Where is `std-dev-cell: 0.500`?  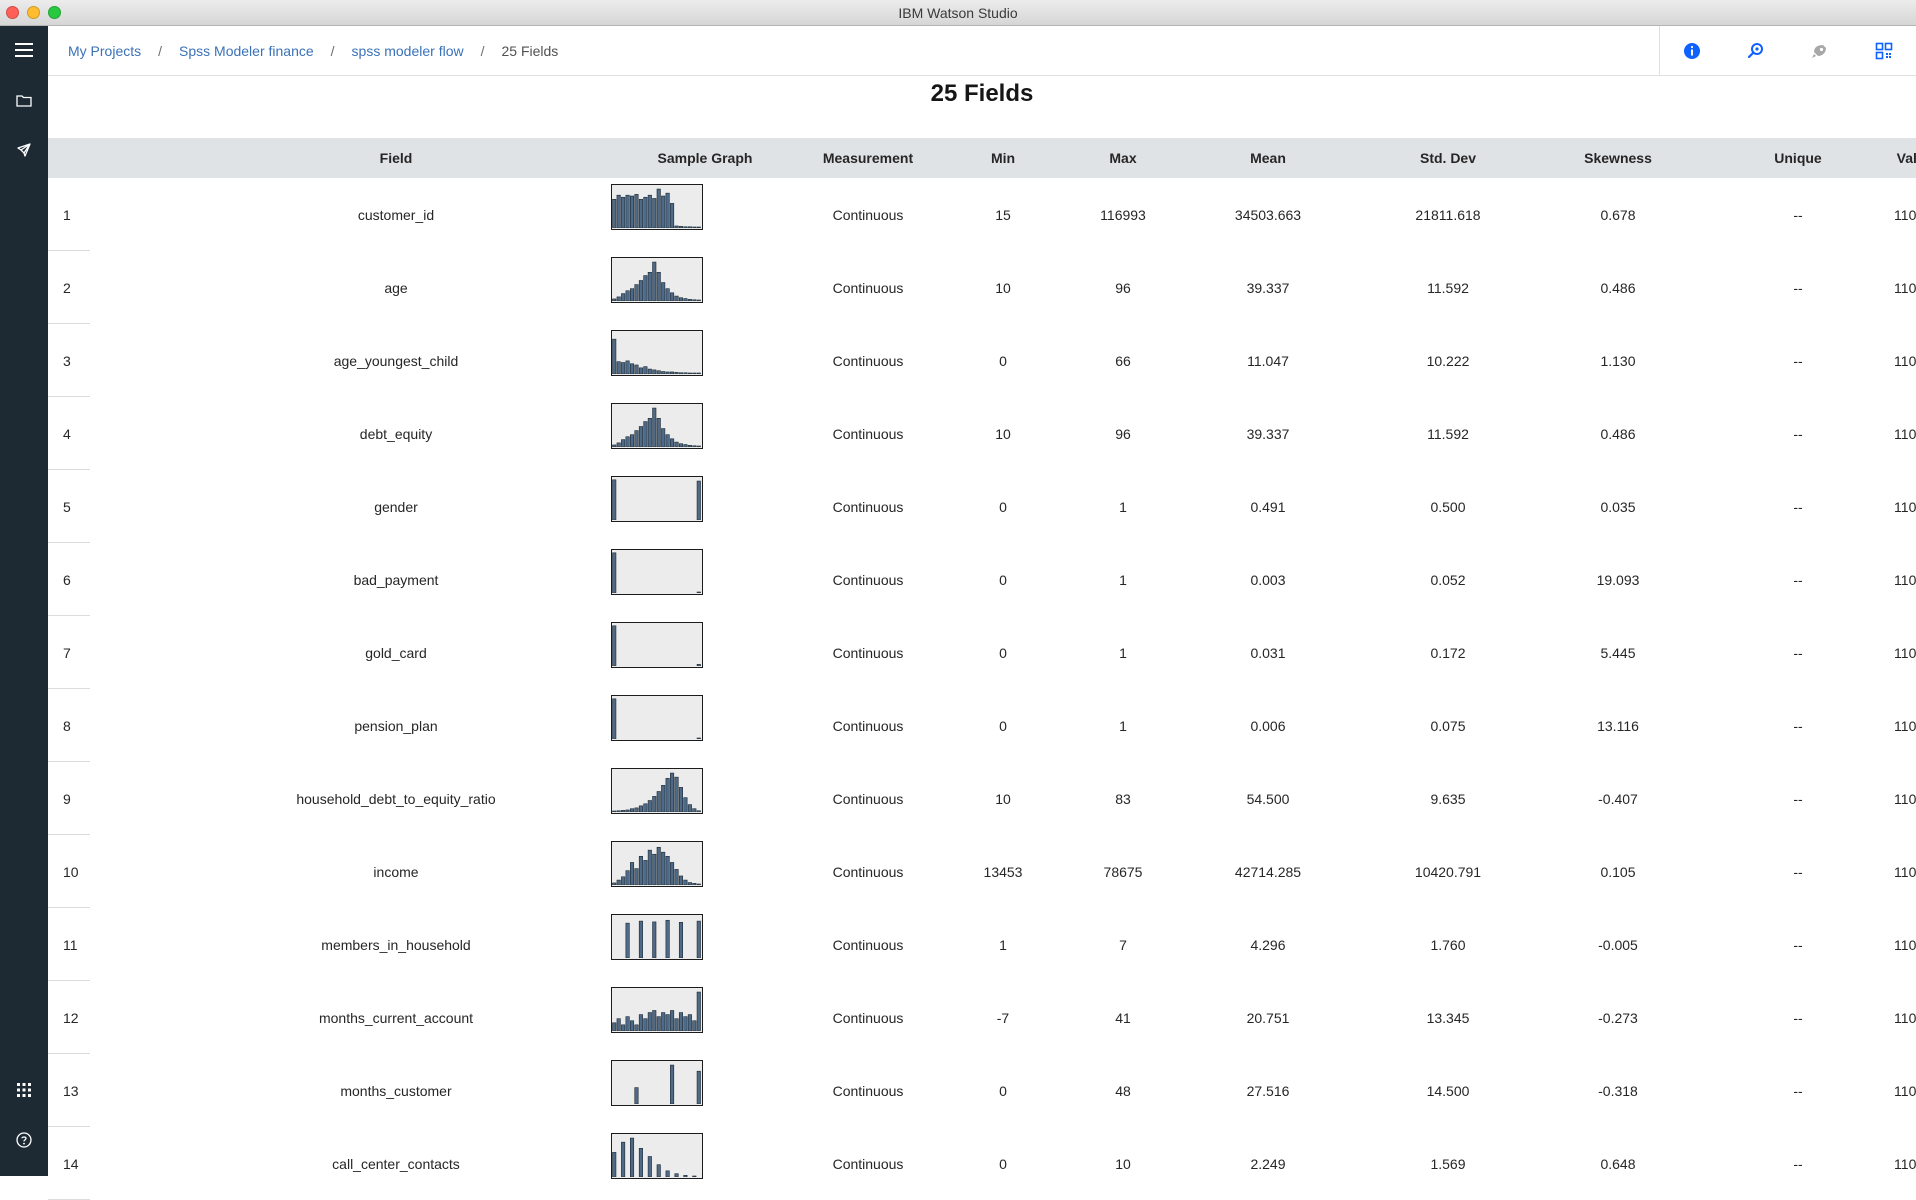
std-dev-cell: 0.500 is located at coordinates (1448, 506).